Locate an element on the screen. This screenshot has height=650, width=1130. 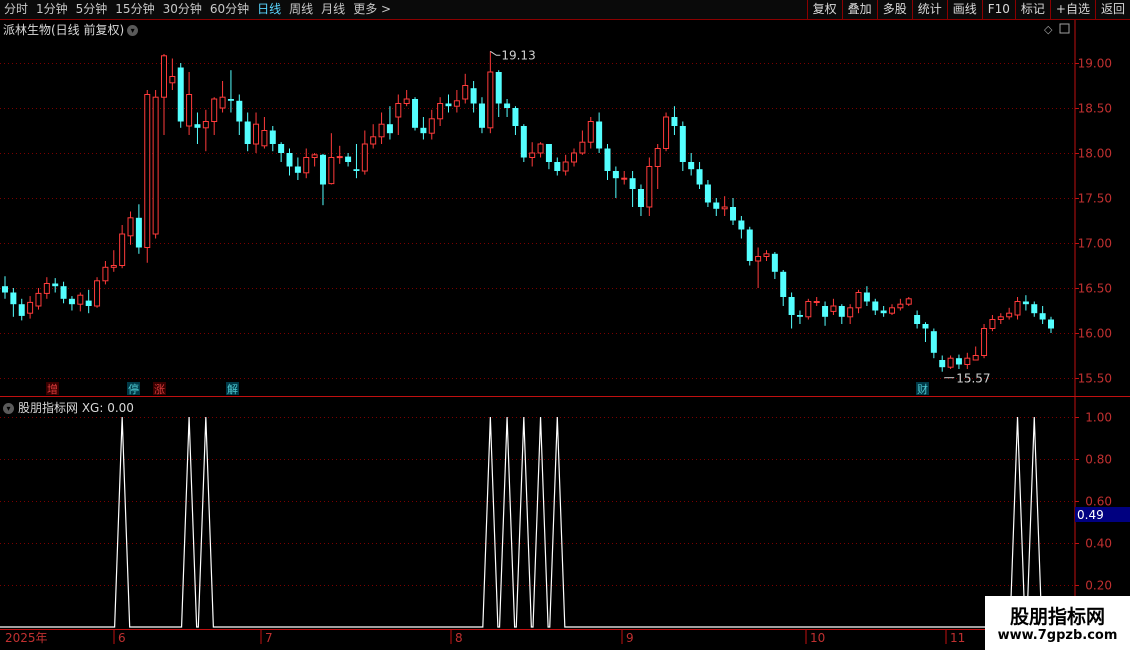
price-tick-label: 16.50 is located at coordinates (1095, 289).